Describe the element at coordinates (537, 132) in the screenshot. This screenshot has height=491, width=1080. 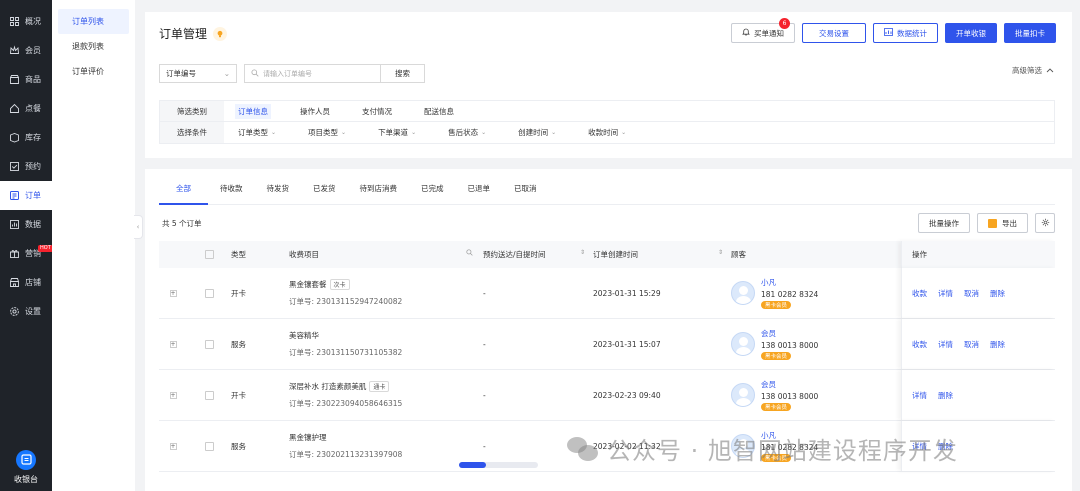
I see `filter-option: 创建时间 ⌄` at that location.